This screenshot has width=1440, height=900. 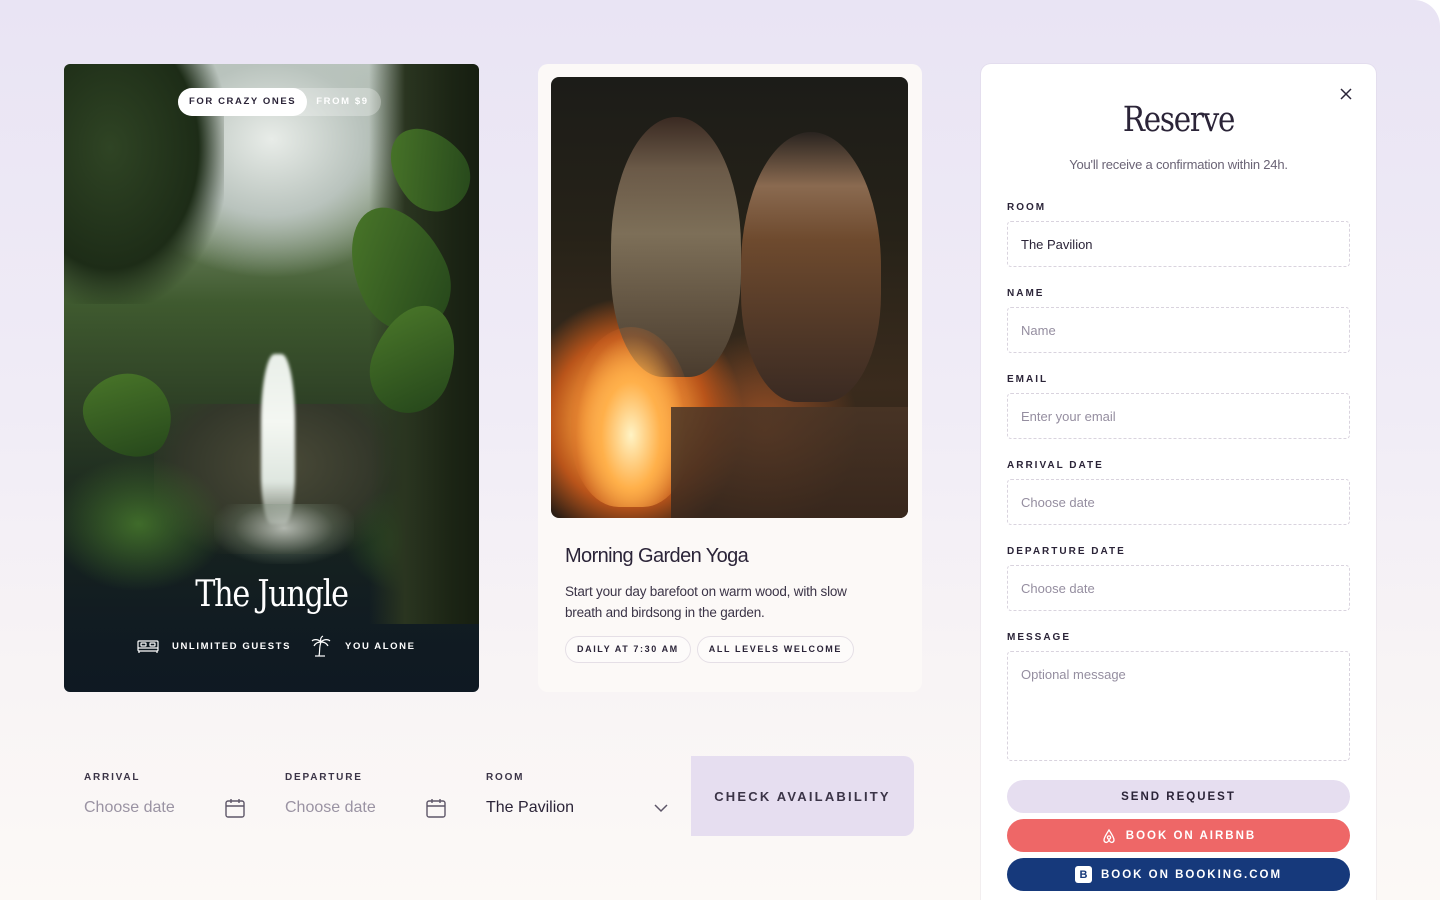 What do you see at coordinates (1028, 379) in the screenshot?
I see `email-field-label: EMAIL` at bounding box center [1028, 379].